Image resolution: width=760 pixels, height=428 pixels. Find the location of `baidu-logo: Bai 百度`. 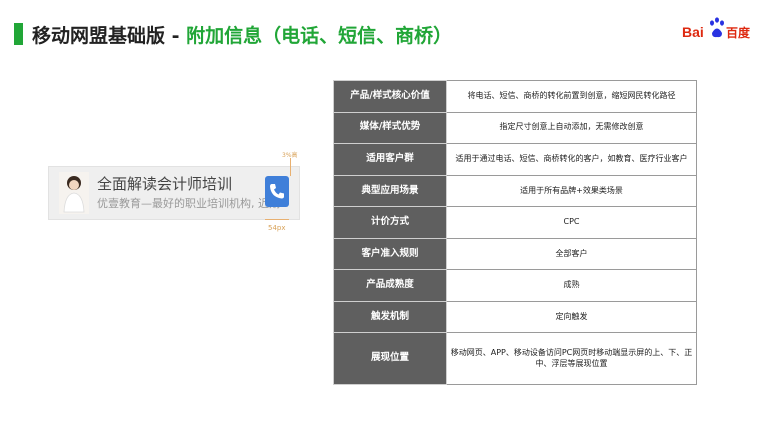

baidu-logo: Bai 百度 is located at coordinates (717, 31).